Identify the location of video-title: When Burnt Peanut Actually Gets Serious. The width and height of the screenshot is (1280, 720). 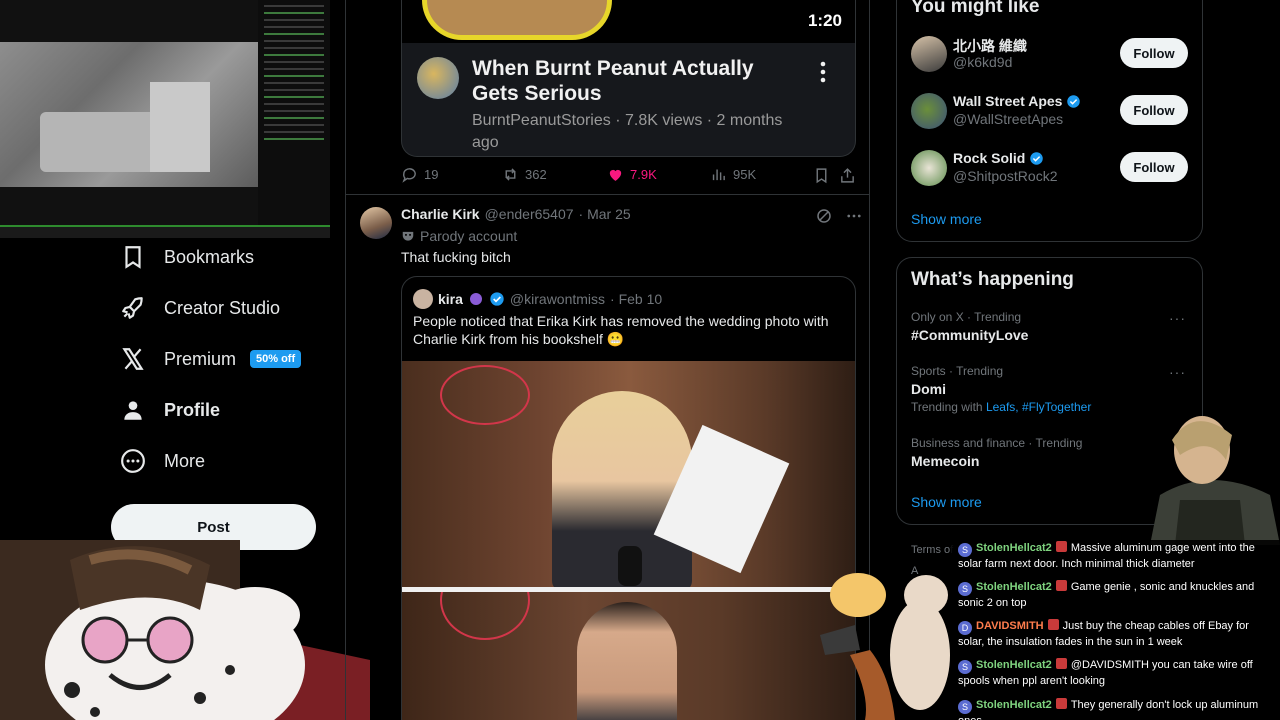
(632, 81).